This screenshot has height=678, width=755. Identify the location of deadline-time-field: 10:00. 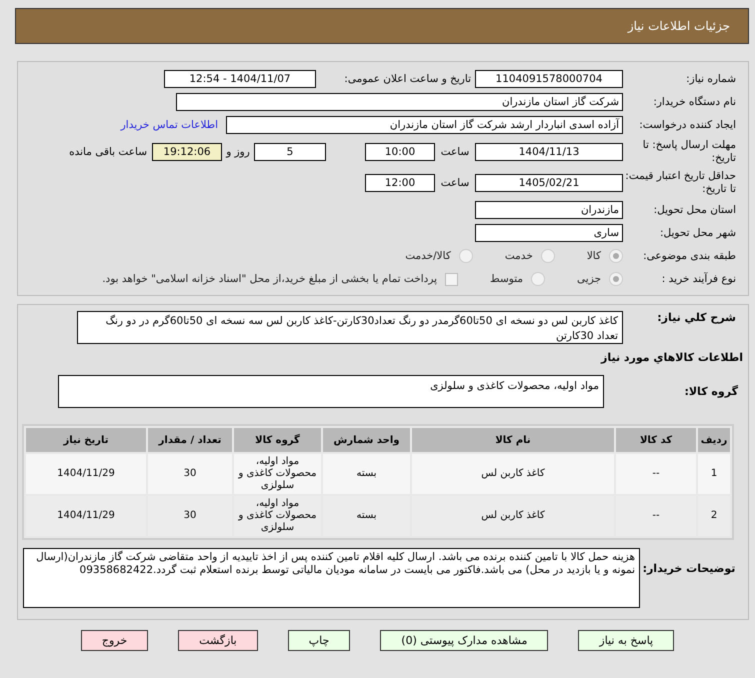
(400, 152).